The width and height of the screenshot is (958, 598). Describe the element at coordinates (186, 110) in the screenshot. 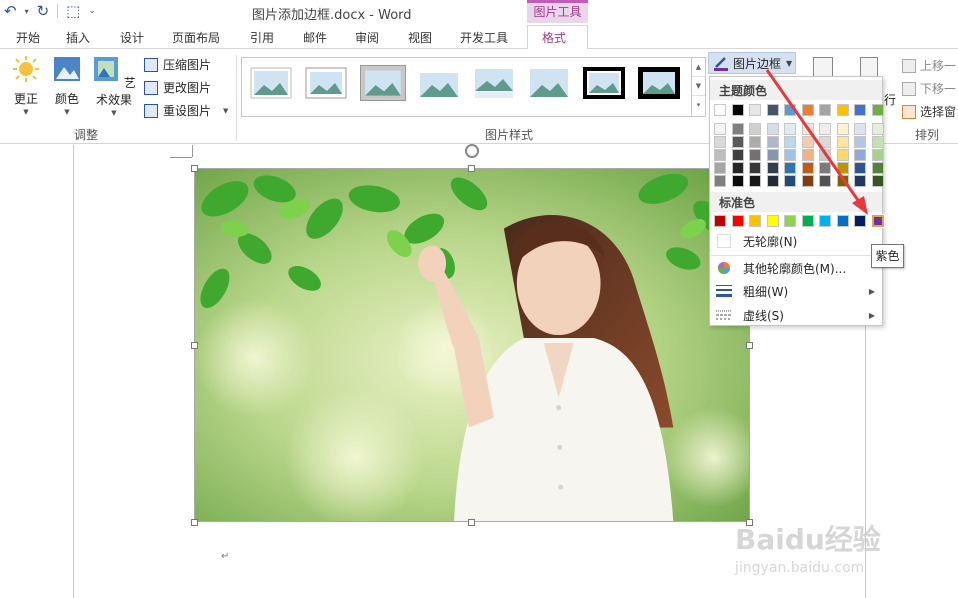

I see `reset-picture-button: 重设图片 ▼` at that location.